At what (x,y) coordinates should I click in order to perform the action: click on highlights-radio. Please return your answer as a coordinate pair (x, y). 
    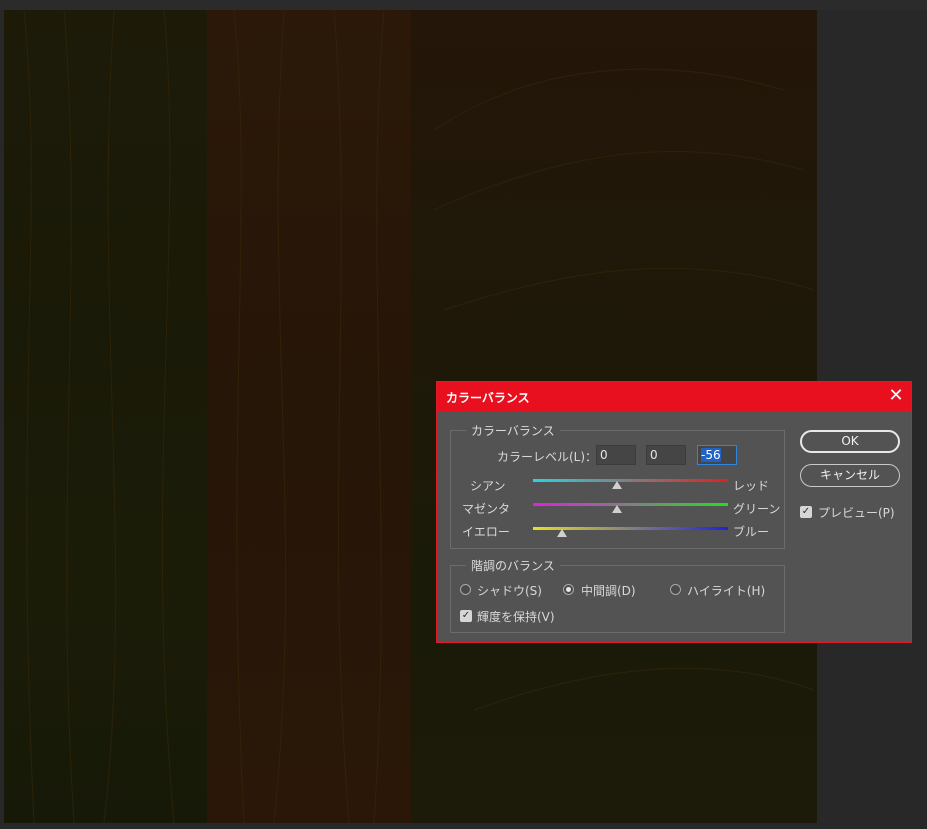
    Looking at the image, I should click on (675, 589).